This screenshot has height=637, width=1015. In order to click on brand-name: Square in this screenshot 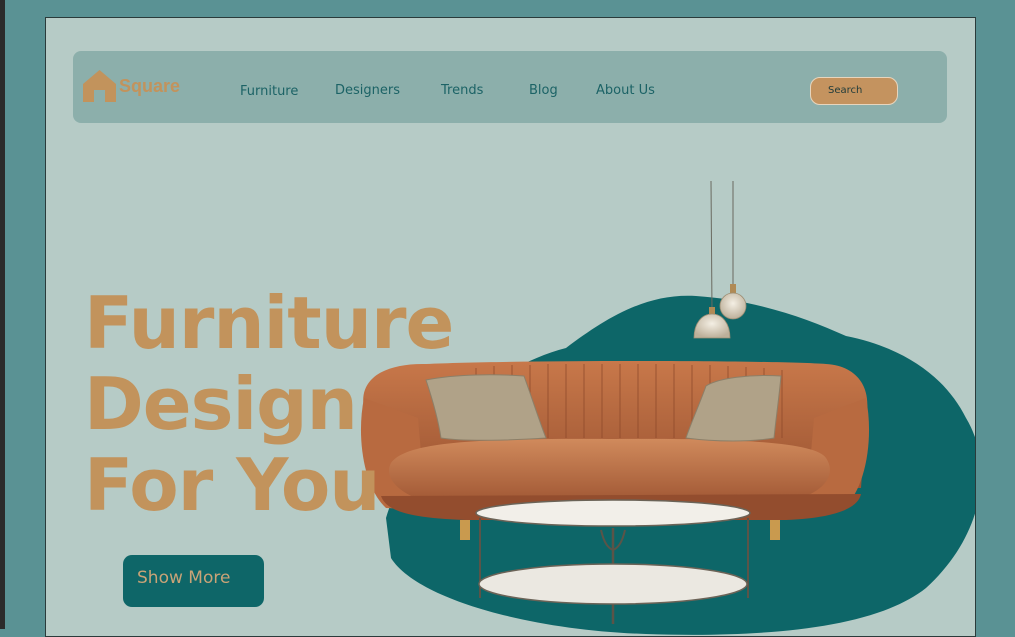, I will do `click(150, 85)`.